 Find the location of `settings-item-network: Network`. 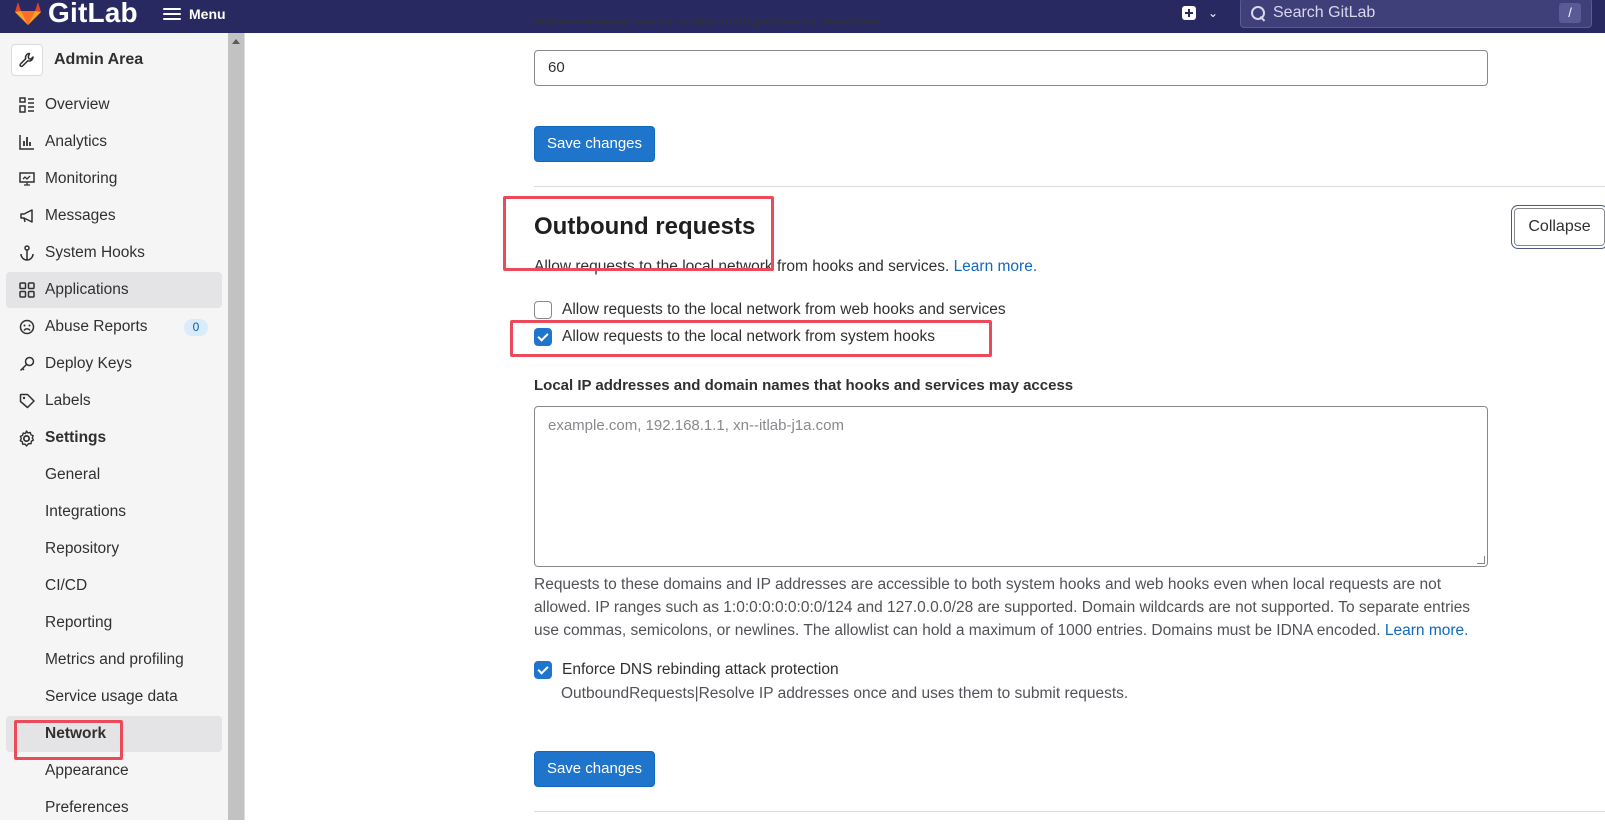

settings-item-network: Network is located at coordinates (114, 734).